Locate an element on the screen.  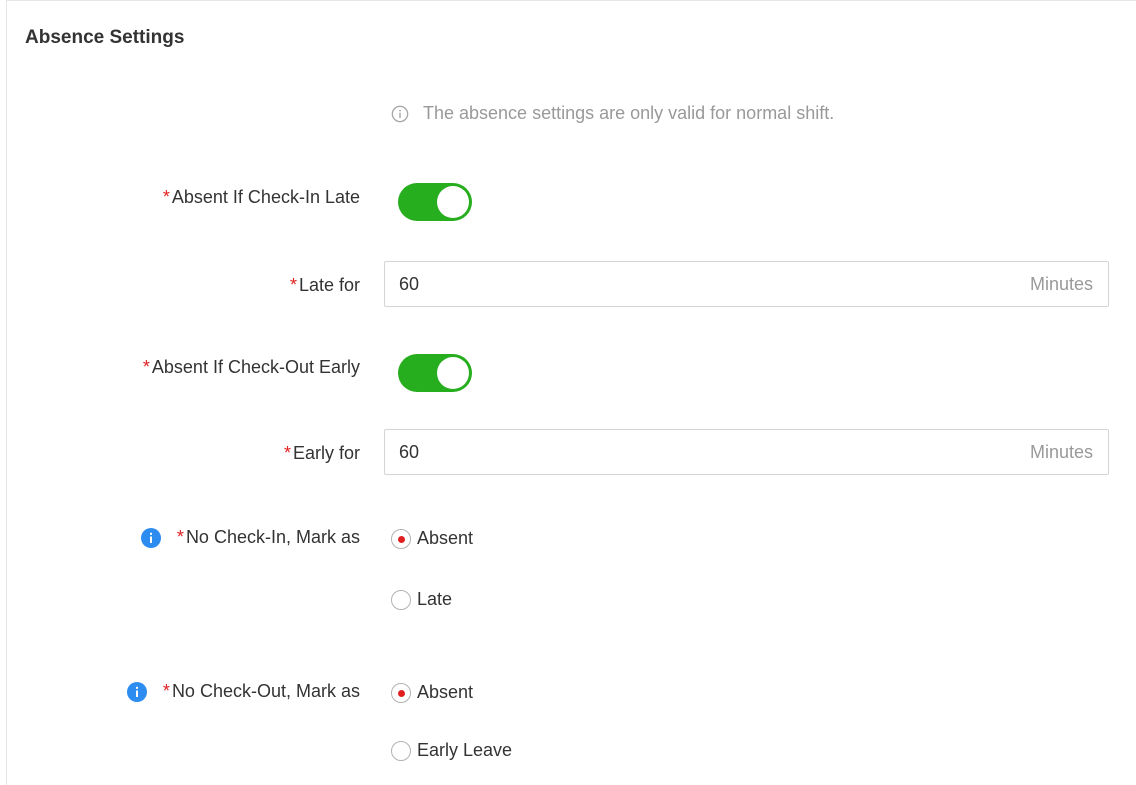
no-checkin-mark-as-label: * No Check-In, Mark as is located at coordinates (250, 537).